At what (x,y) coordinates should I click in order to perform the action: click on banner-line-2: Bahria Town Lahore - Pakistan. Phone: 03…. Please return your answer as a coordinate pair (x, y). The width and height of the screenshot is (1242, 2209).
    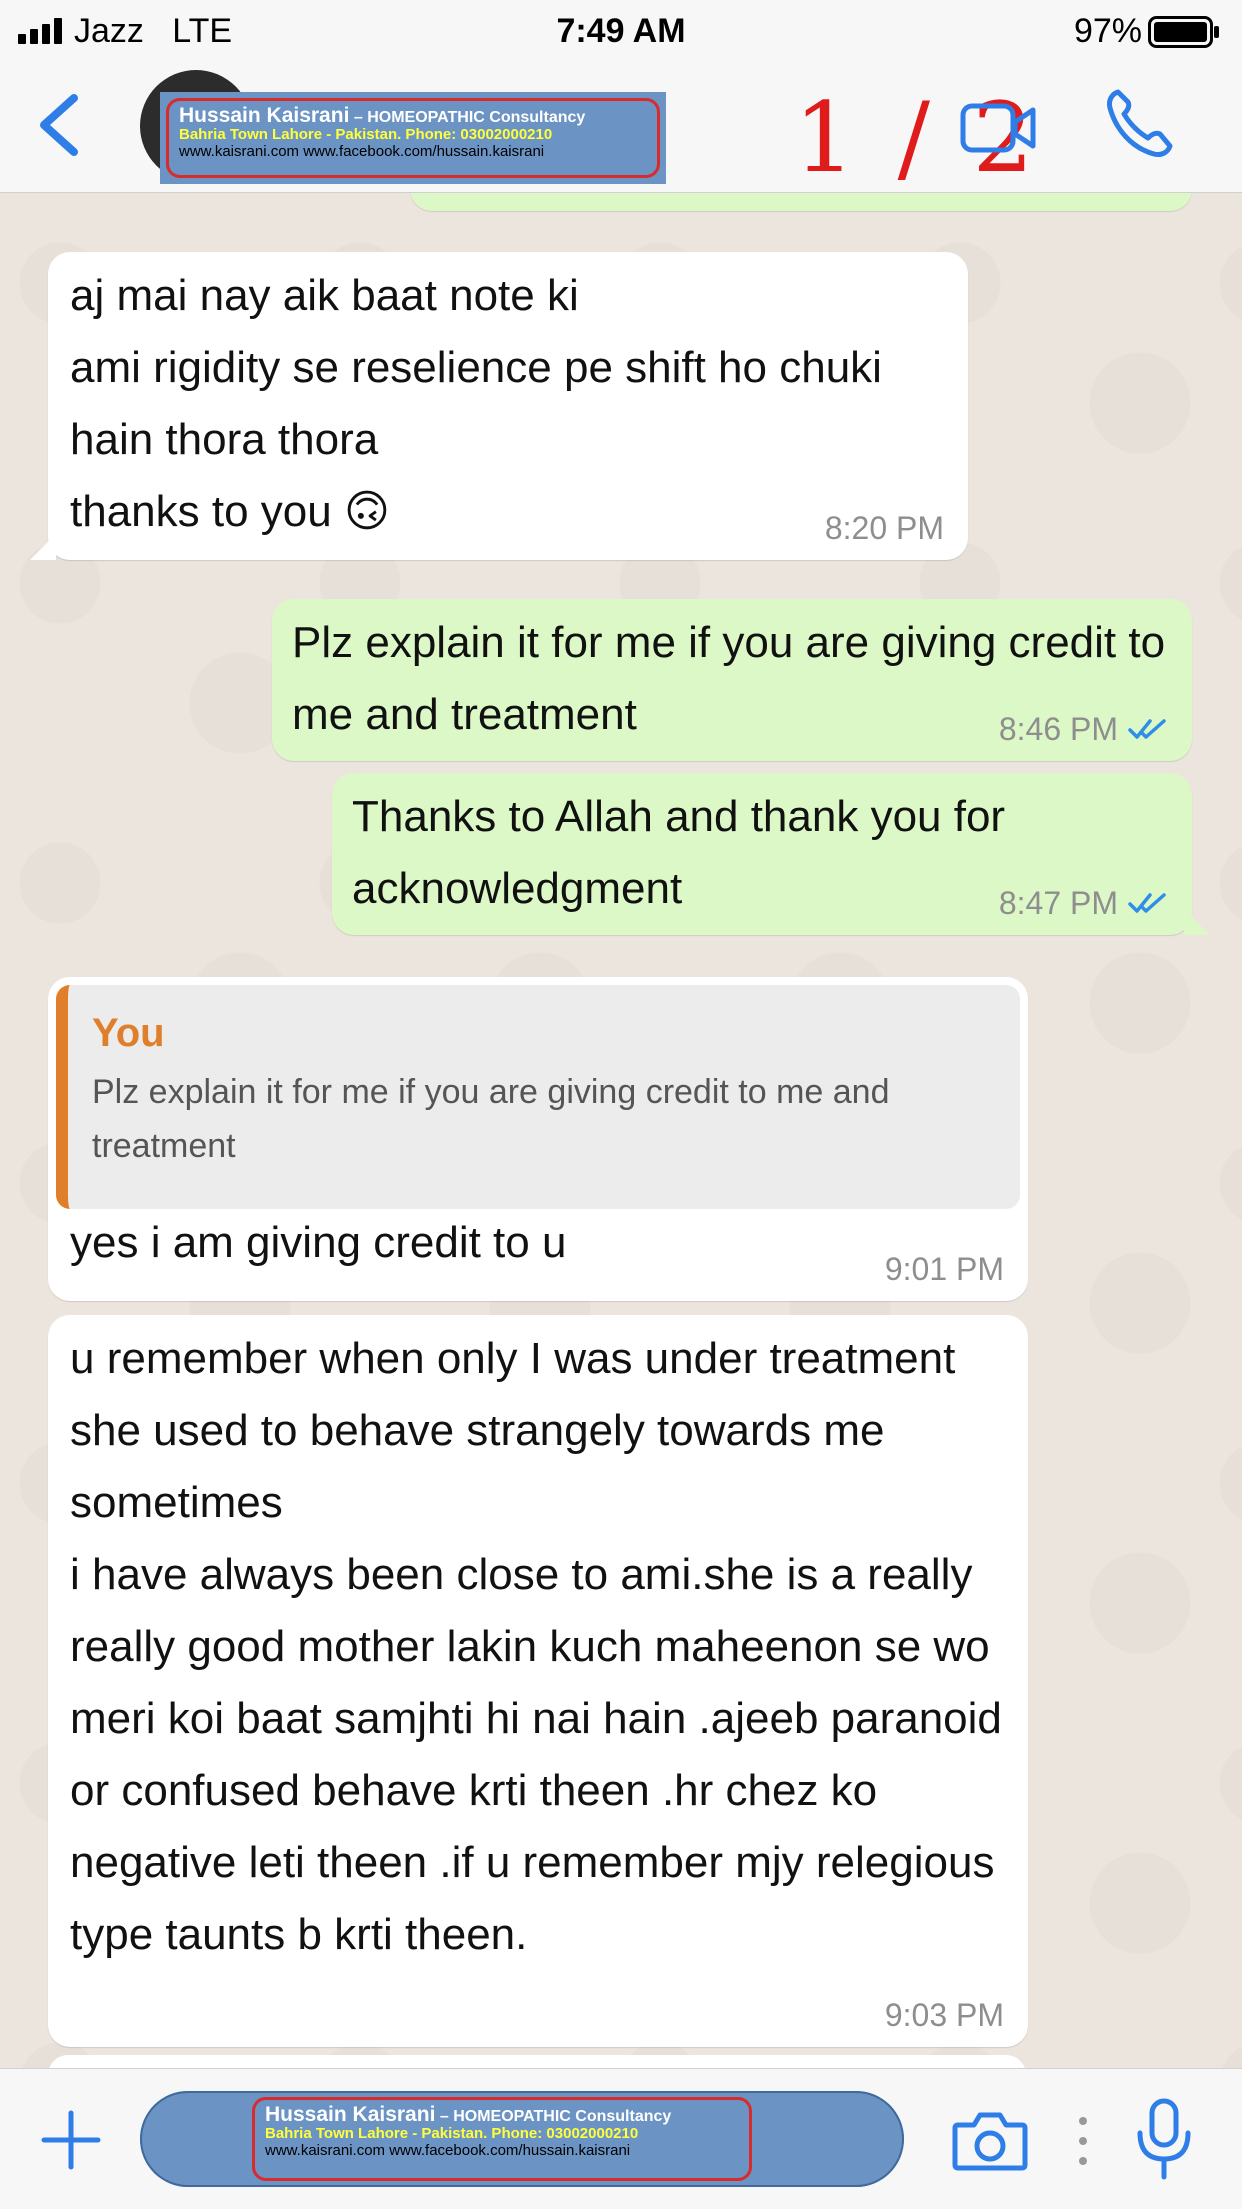
    Looking at the image, I should click on (366, 135).